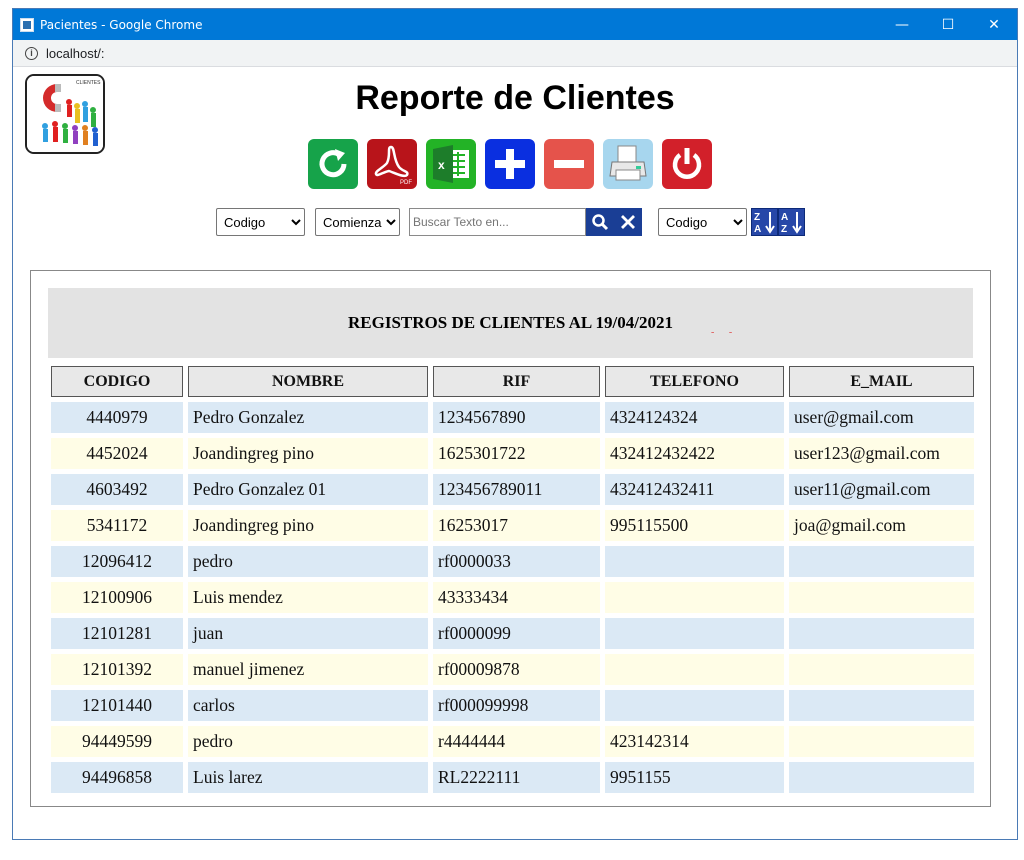 The height and width of the screenshot is (860, 1024). Describe the element at coordinates (117, 633) in the screenshot. I see `cell-codigo: 12101281` at that location.